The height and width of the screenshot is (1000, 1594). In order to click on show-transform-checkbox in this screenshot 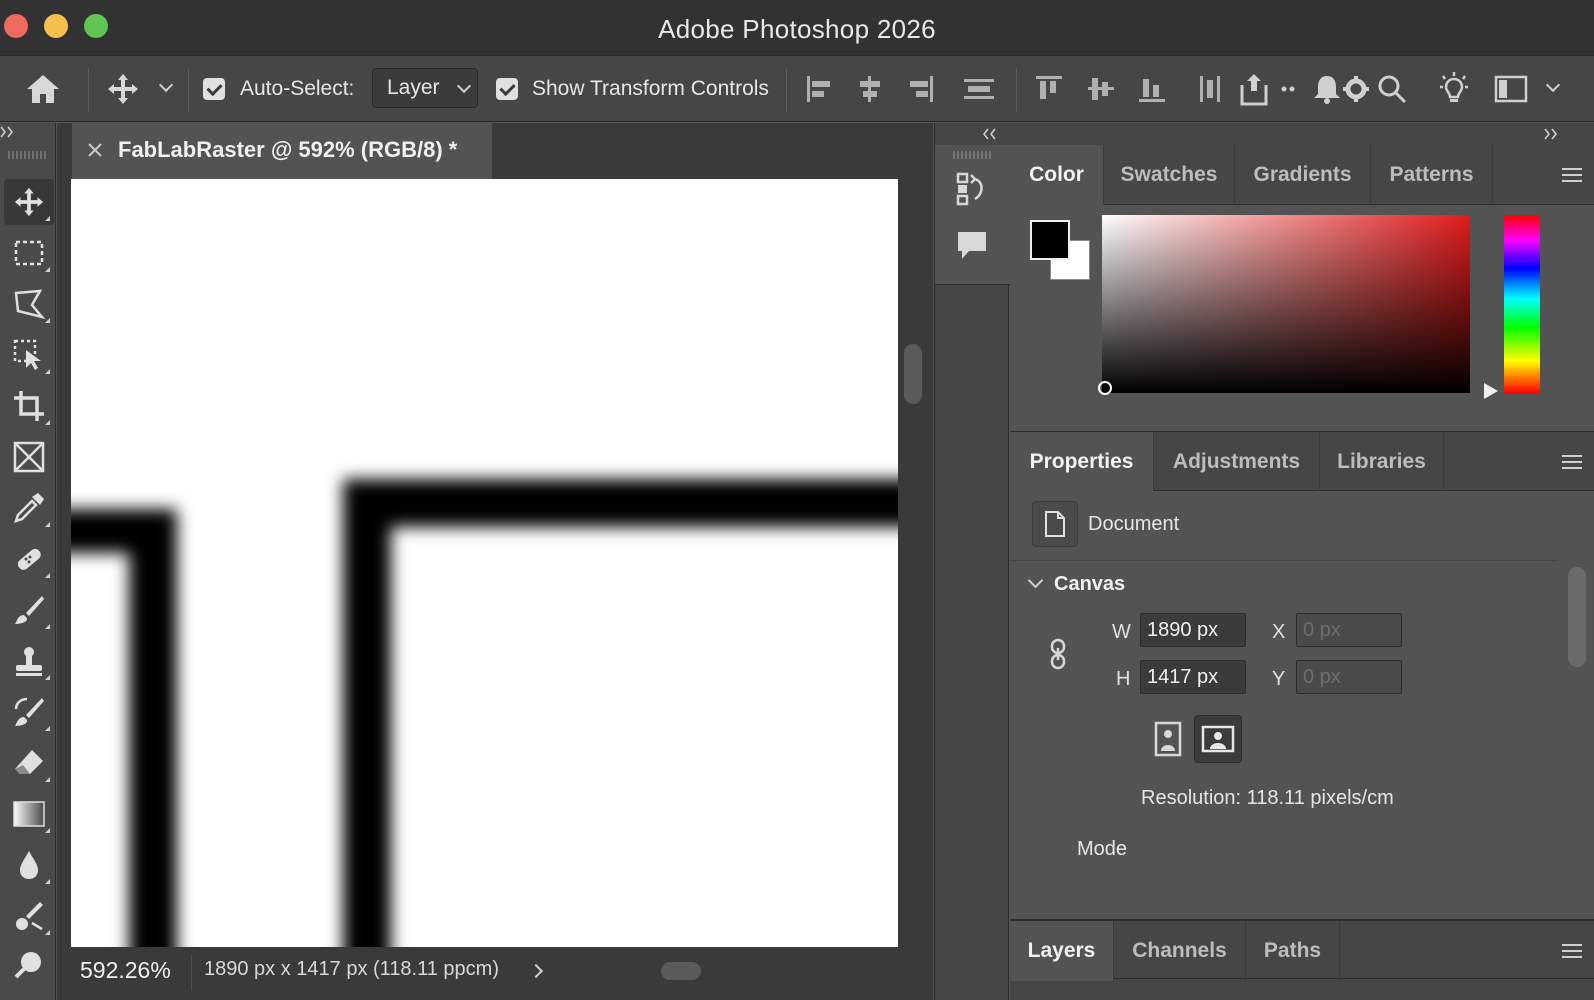, I will do `click(507, 89)`.